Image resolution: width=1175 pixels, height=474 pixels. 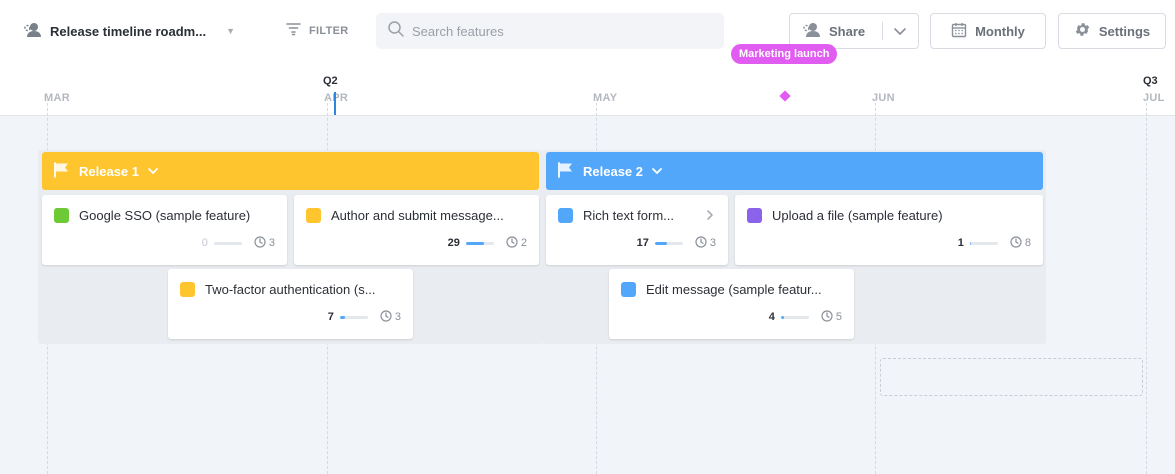 I want to click on release-1-header: Release 1, so click(x=290, y=171).